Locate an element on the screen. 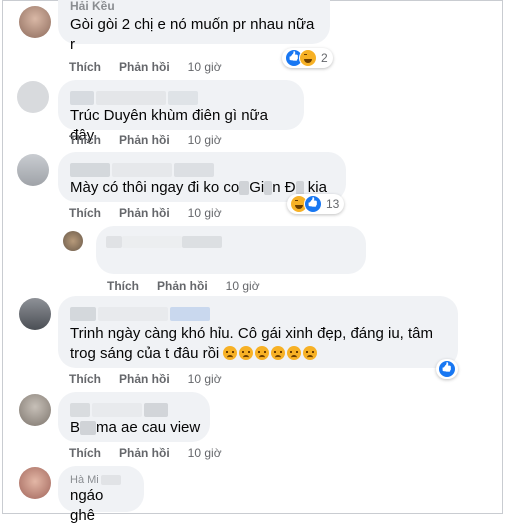 The width and height of the screenshot is (505, 526). reaction-count: 13 is located at coordinates (333, 204).